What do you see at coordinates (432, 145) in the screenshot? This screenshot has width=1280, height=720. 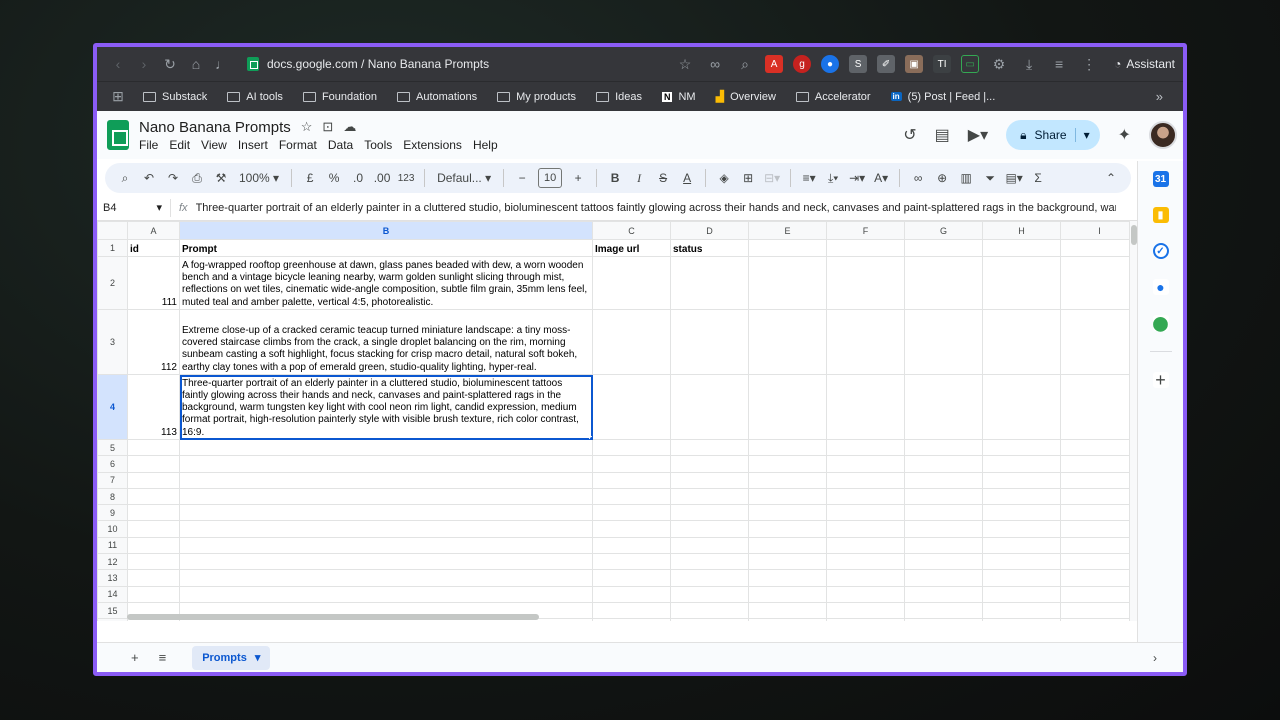 I see `menu-extensions: Extensions` at bounding box center [432, 145].